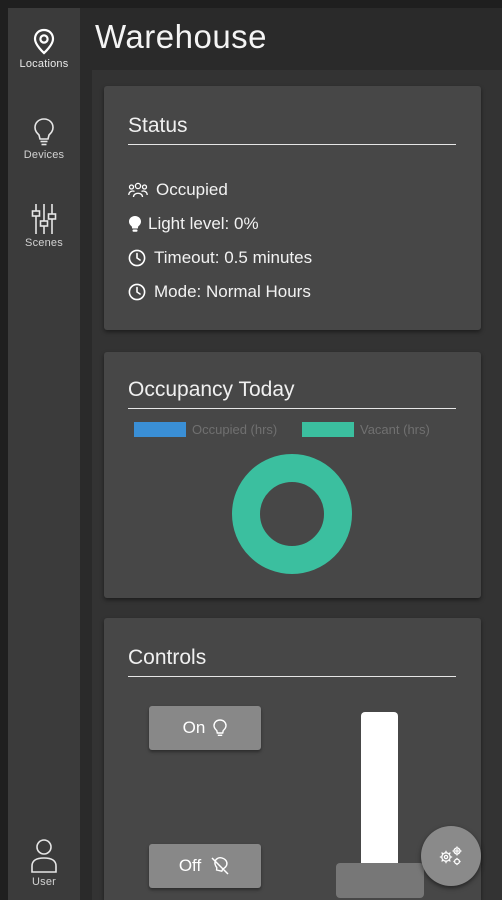 Image resolution: width=502 pixels, height=900 pixels. I want to click on light-level-status: Light level: 0%, so click(193, 224).